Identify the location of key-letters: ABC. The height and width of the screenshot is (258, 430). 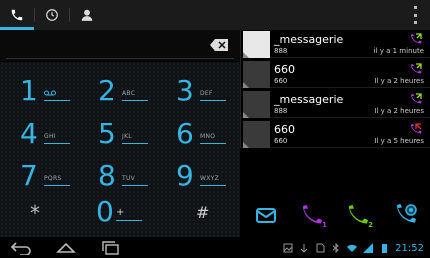
(129, 93).